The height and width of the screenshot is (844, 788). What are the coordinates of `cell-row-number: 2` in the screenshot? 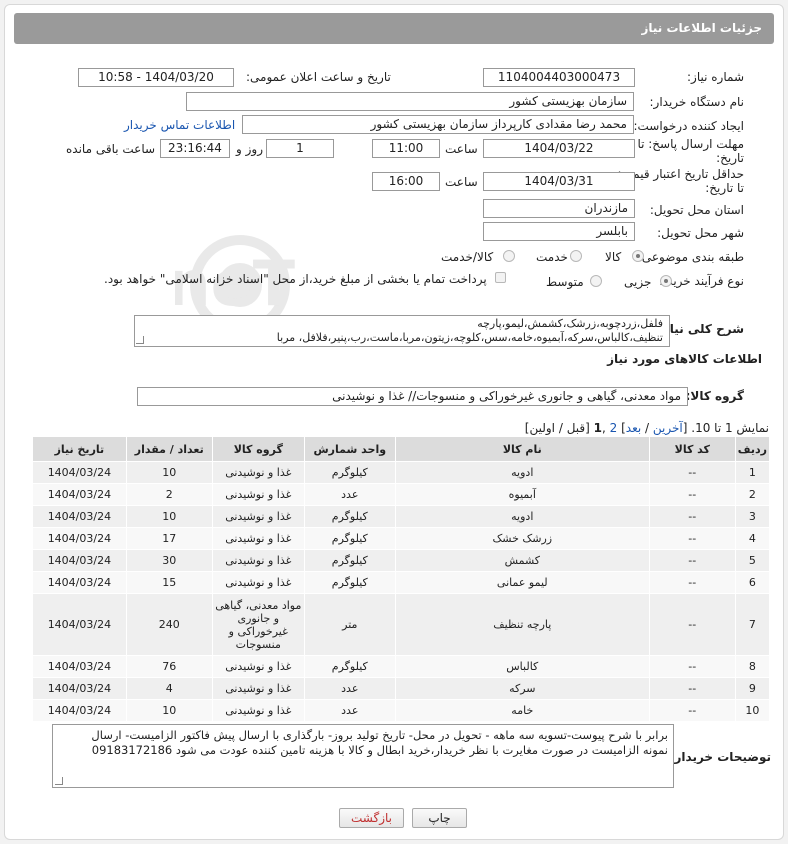 It's located at (752, 494).